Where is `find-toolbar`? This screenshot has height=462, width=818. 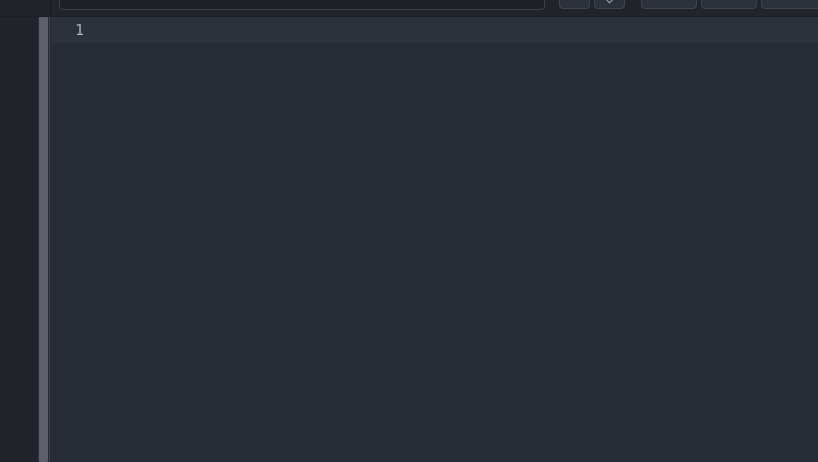 find-toolbar is located at coordinates (409, 8).